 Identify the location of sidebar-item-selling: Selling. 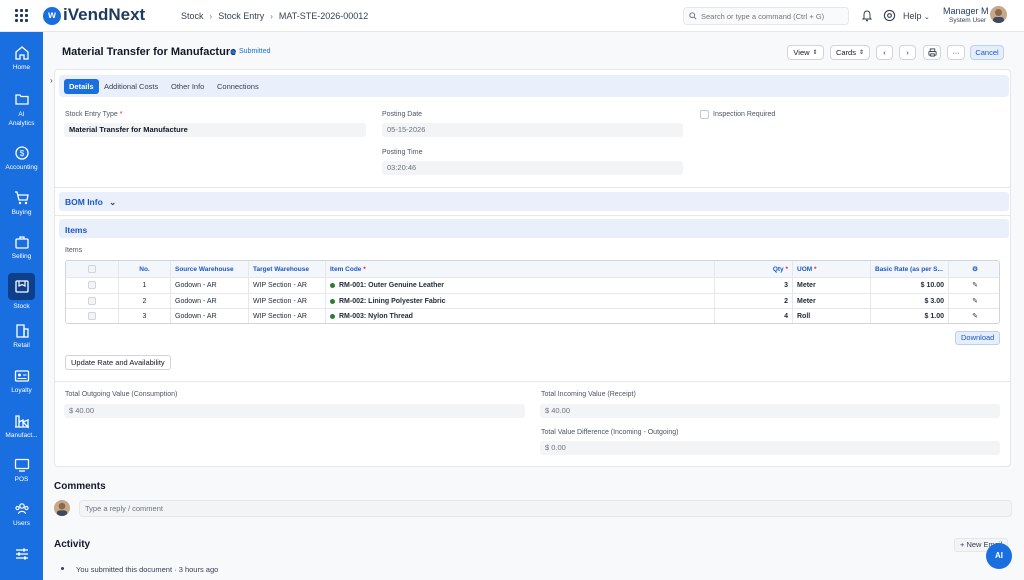
(21, 247).